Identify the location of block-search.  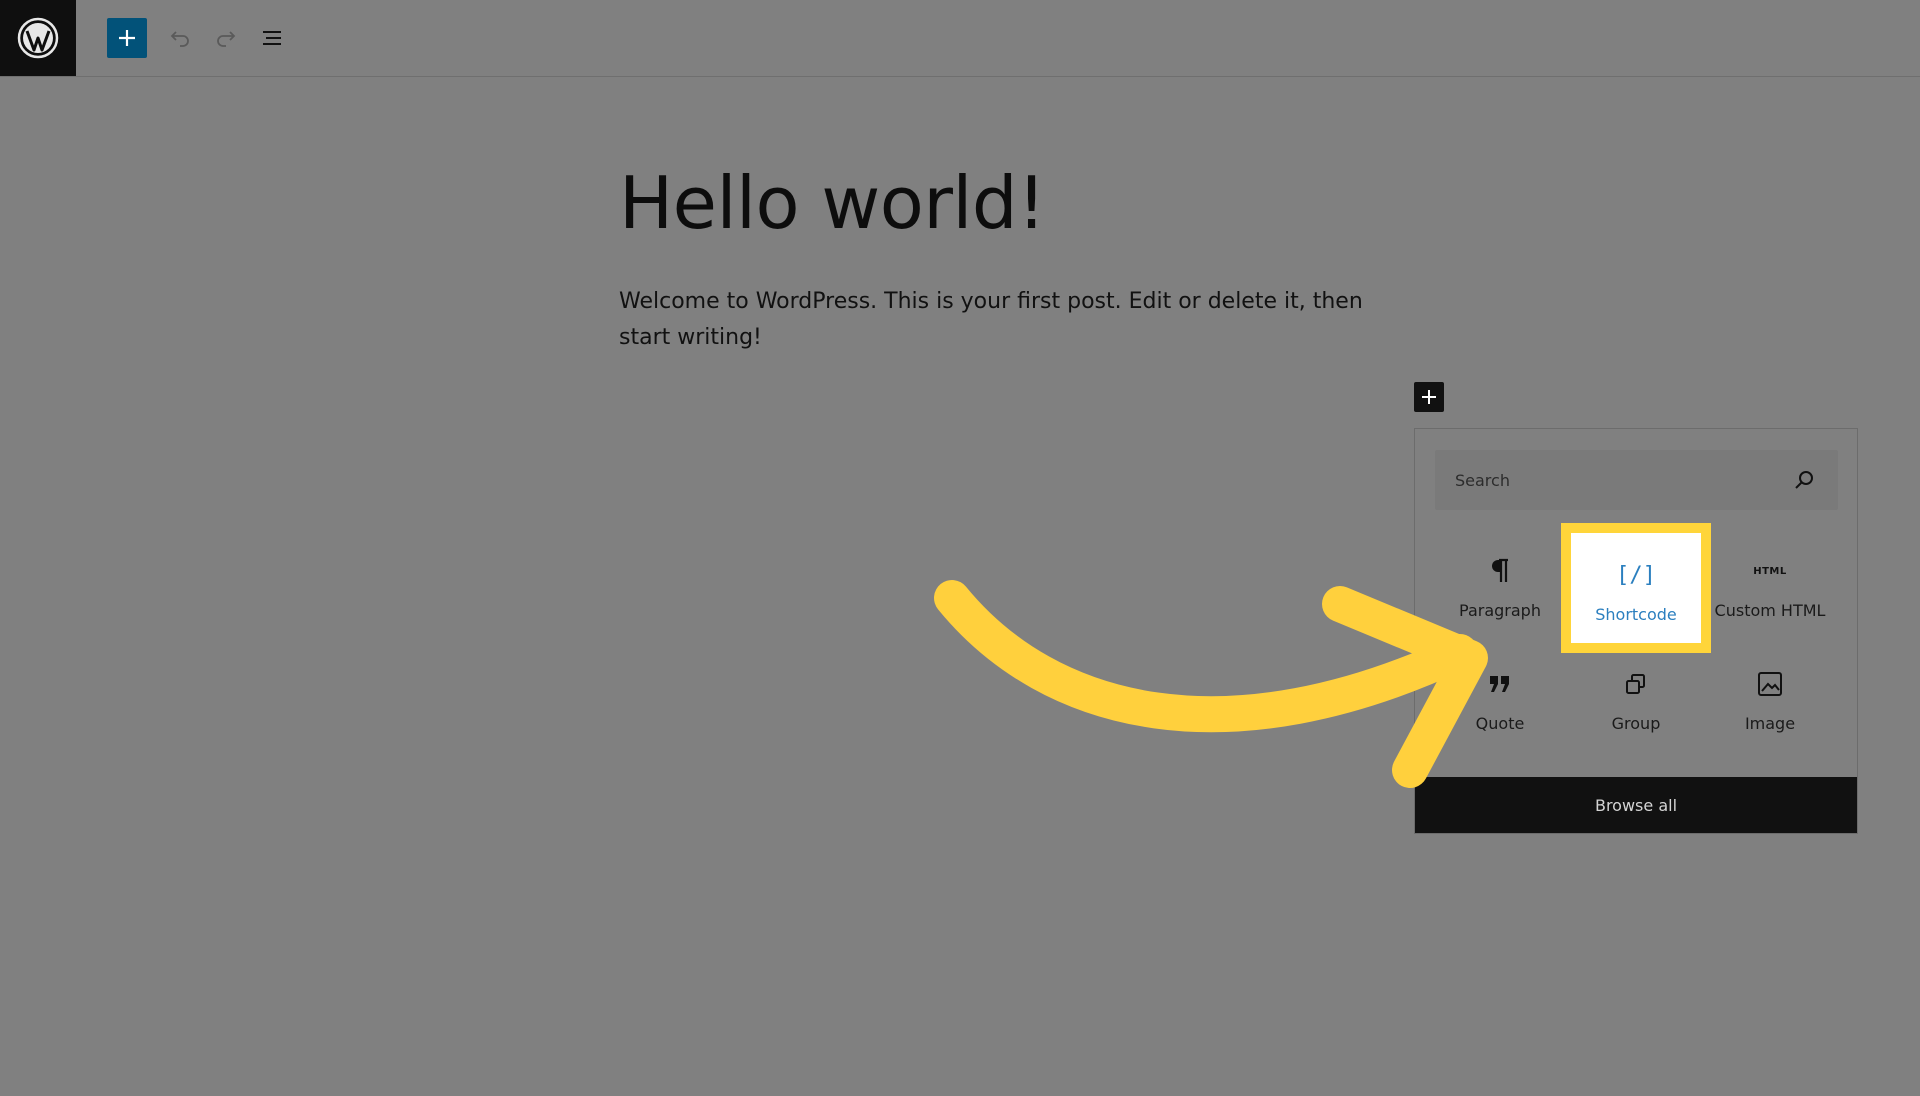
(1636, 480).